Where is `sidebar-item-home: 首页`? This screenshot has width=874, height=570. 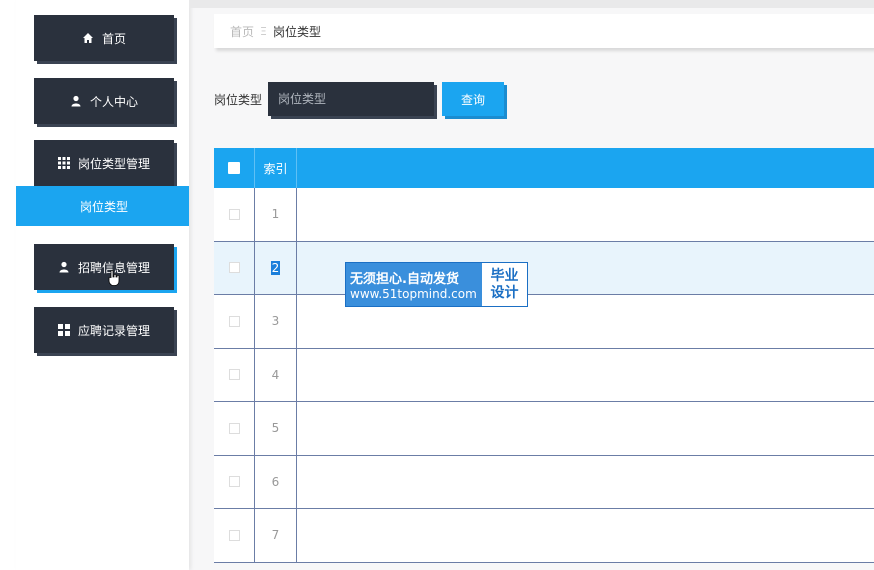
sidebar-item-home: 首页 is located at coordinates (104, 38).